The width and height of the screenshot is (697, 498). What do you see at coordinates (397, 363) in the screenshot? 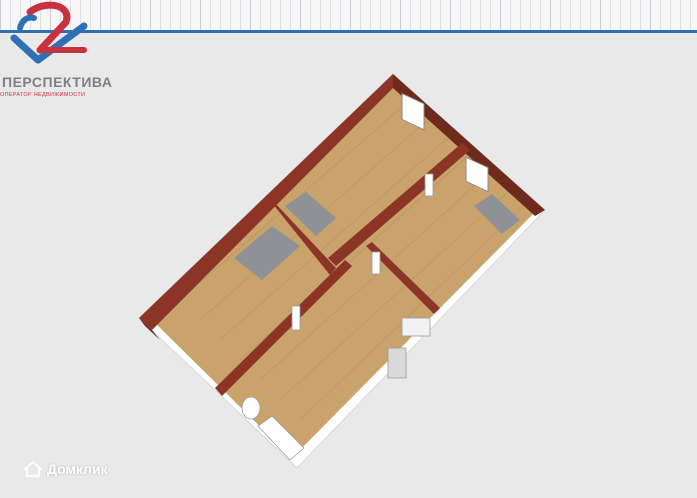
I see `stove-icon` at bounding box center [397, 363].